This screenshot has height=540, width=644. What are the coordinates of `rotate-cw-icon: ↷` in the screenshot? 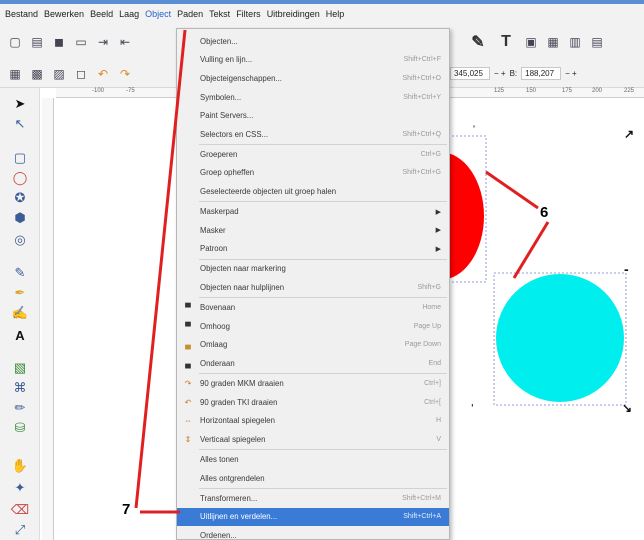 It's located at (188, 384).